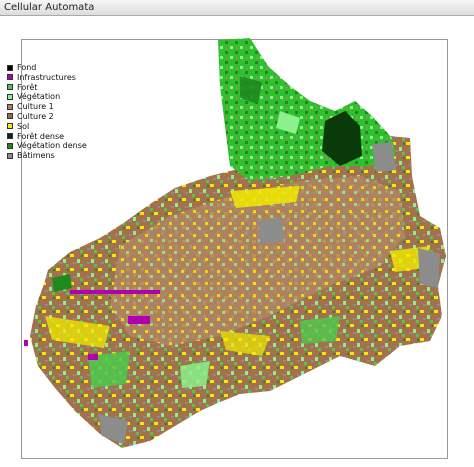 The height and width of the screenshot is (467, 474). I want to click on legend-label: Végétation dense, so click(52, 146).